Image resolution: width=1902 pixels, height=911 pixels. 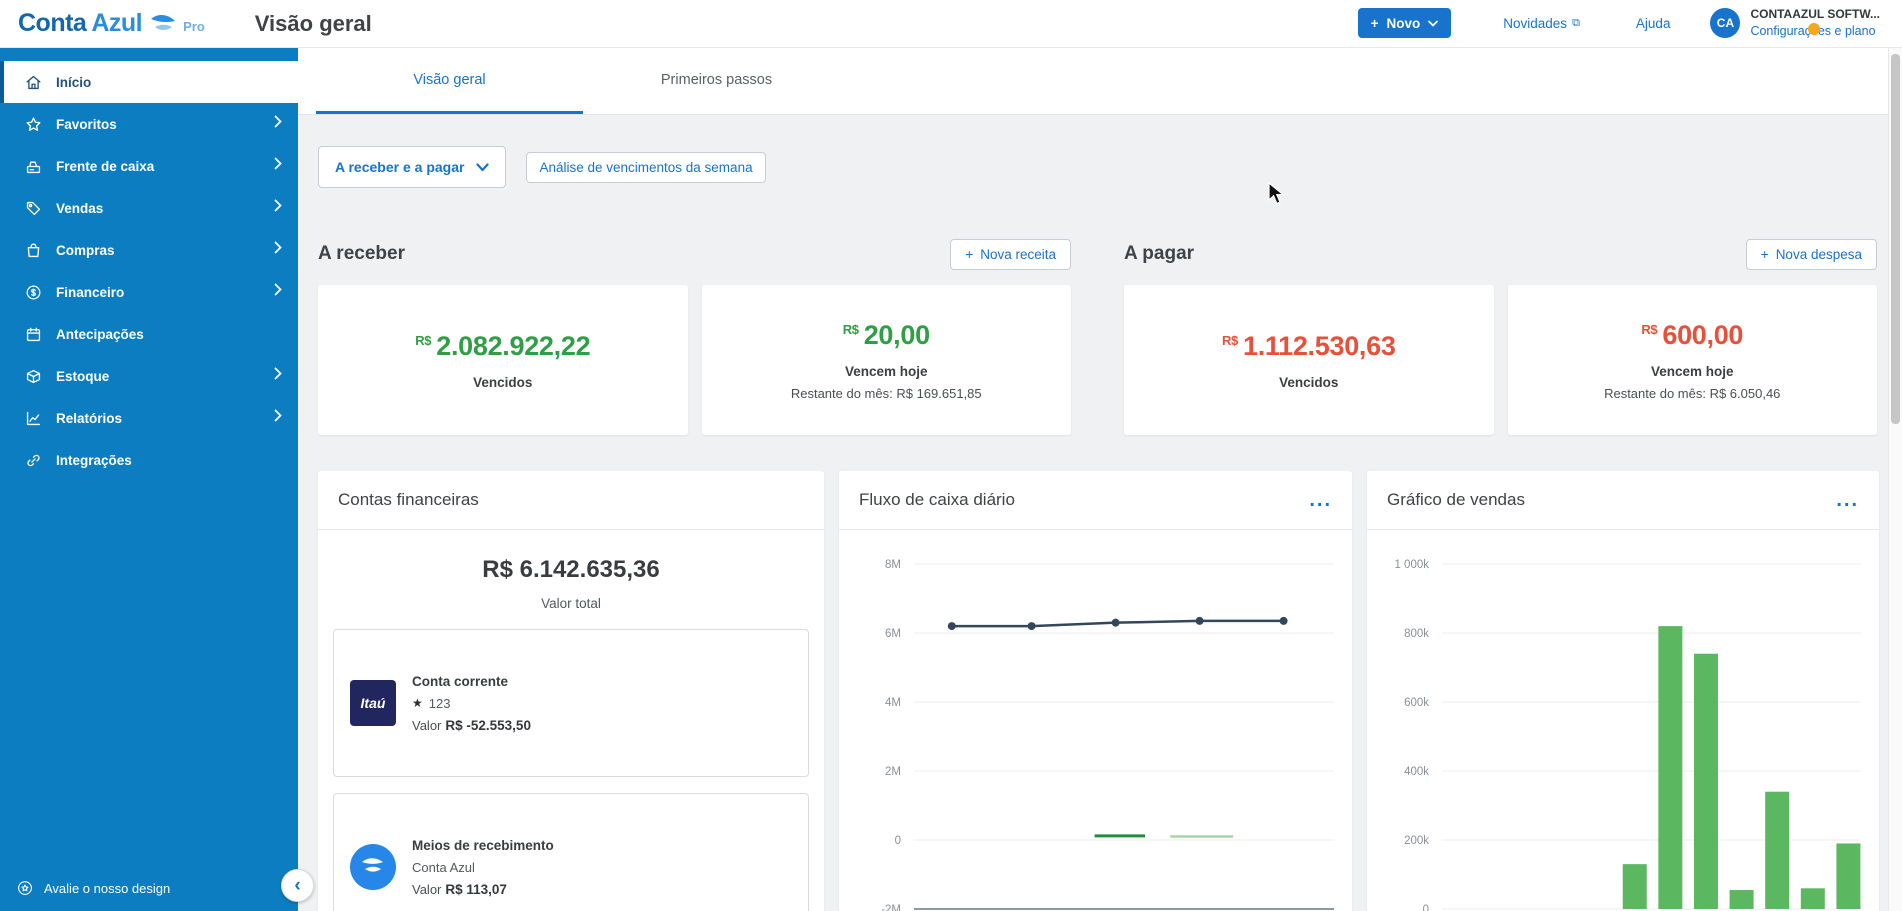 I want to click on account-name: Meios de recebimento, so click(x=483, y=845).